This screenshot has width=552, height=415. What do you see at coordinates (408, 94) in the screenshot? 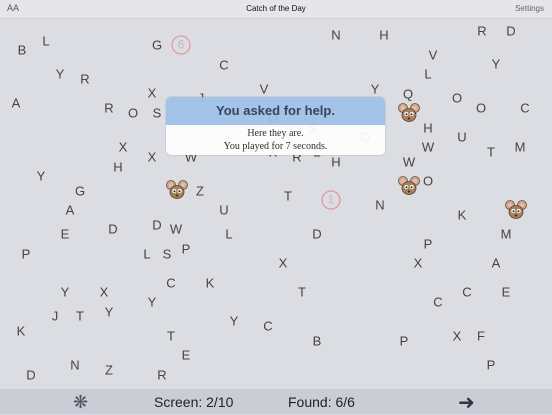
I see `letter-tile: Q` at bounding box center [408, 94].